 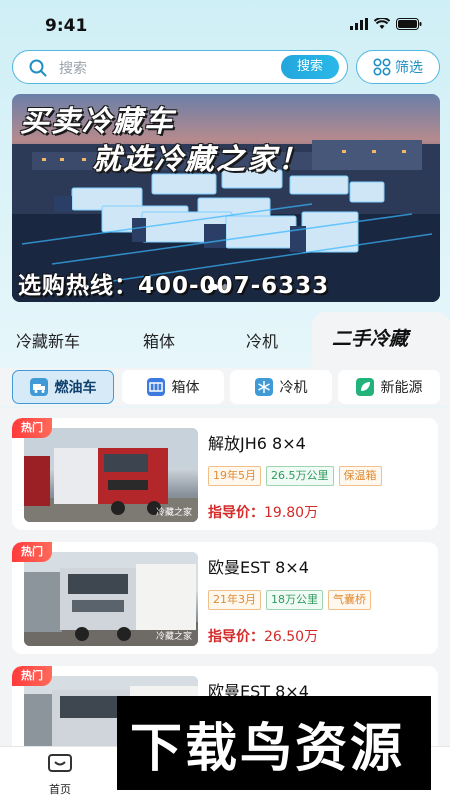 What do you see at coordinates (258, 567) in the screenshot?
I see `listing-title: 欧曼EST 8×4` at bounding box center [258, 567].